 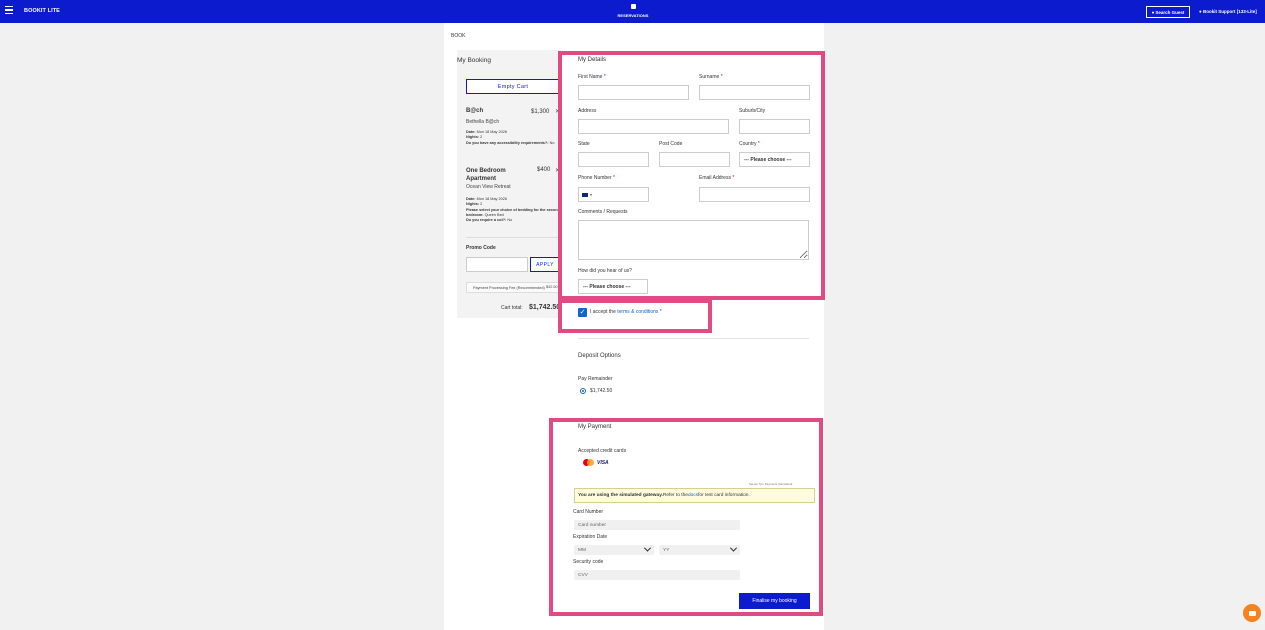 I want to click on phone-label: Phone Number *, so click(x=596, y=178).